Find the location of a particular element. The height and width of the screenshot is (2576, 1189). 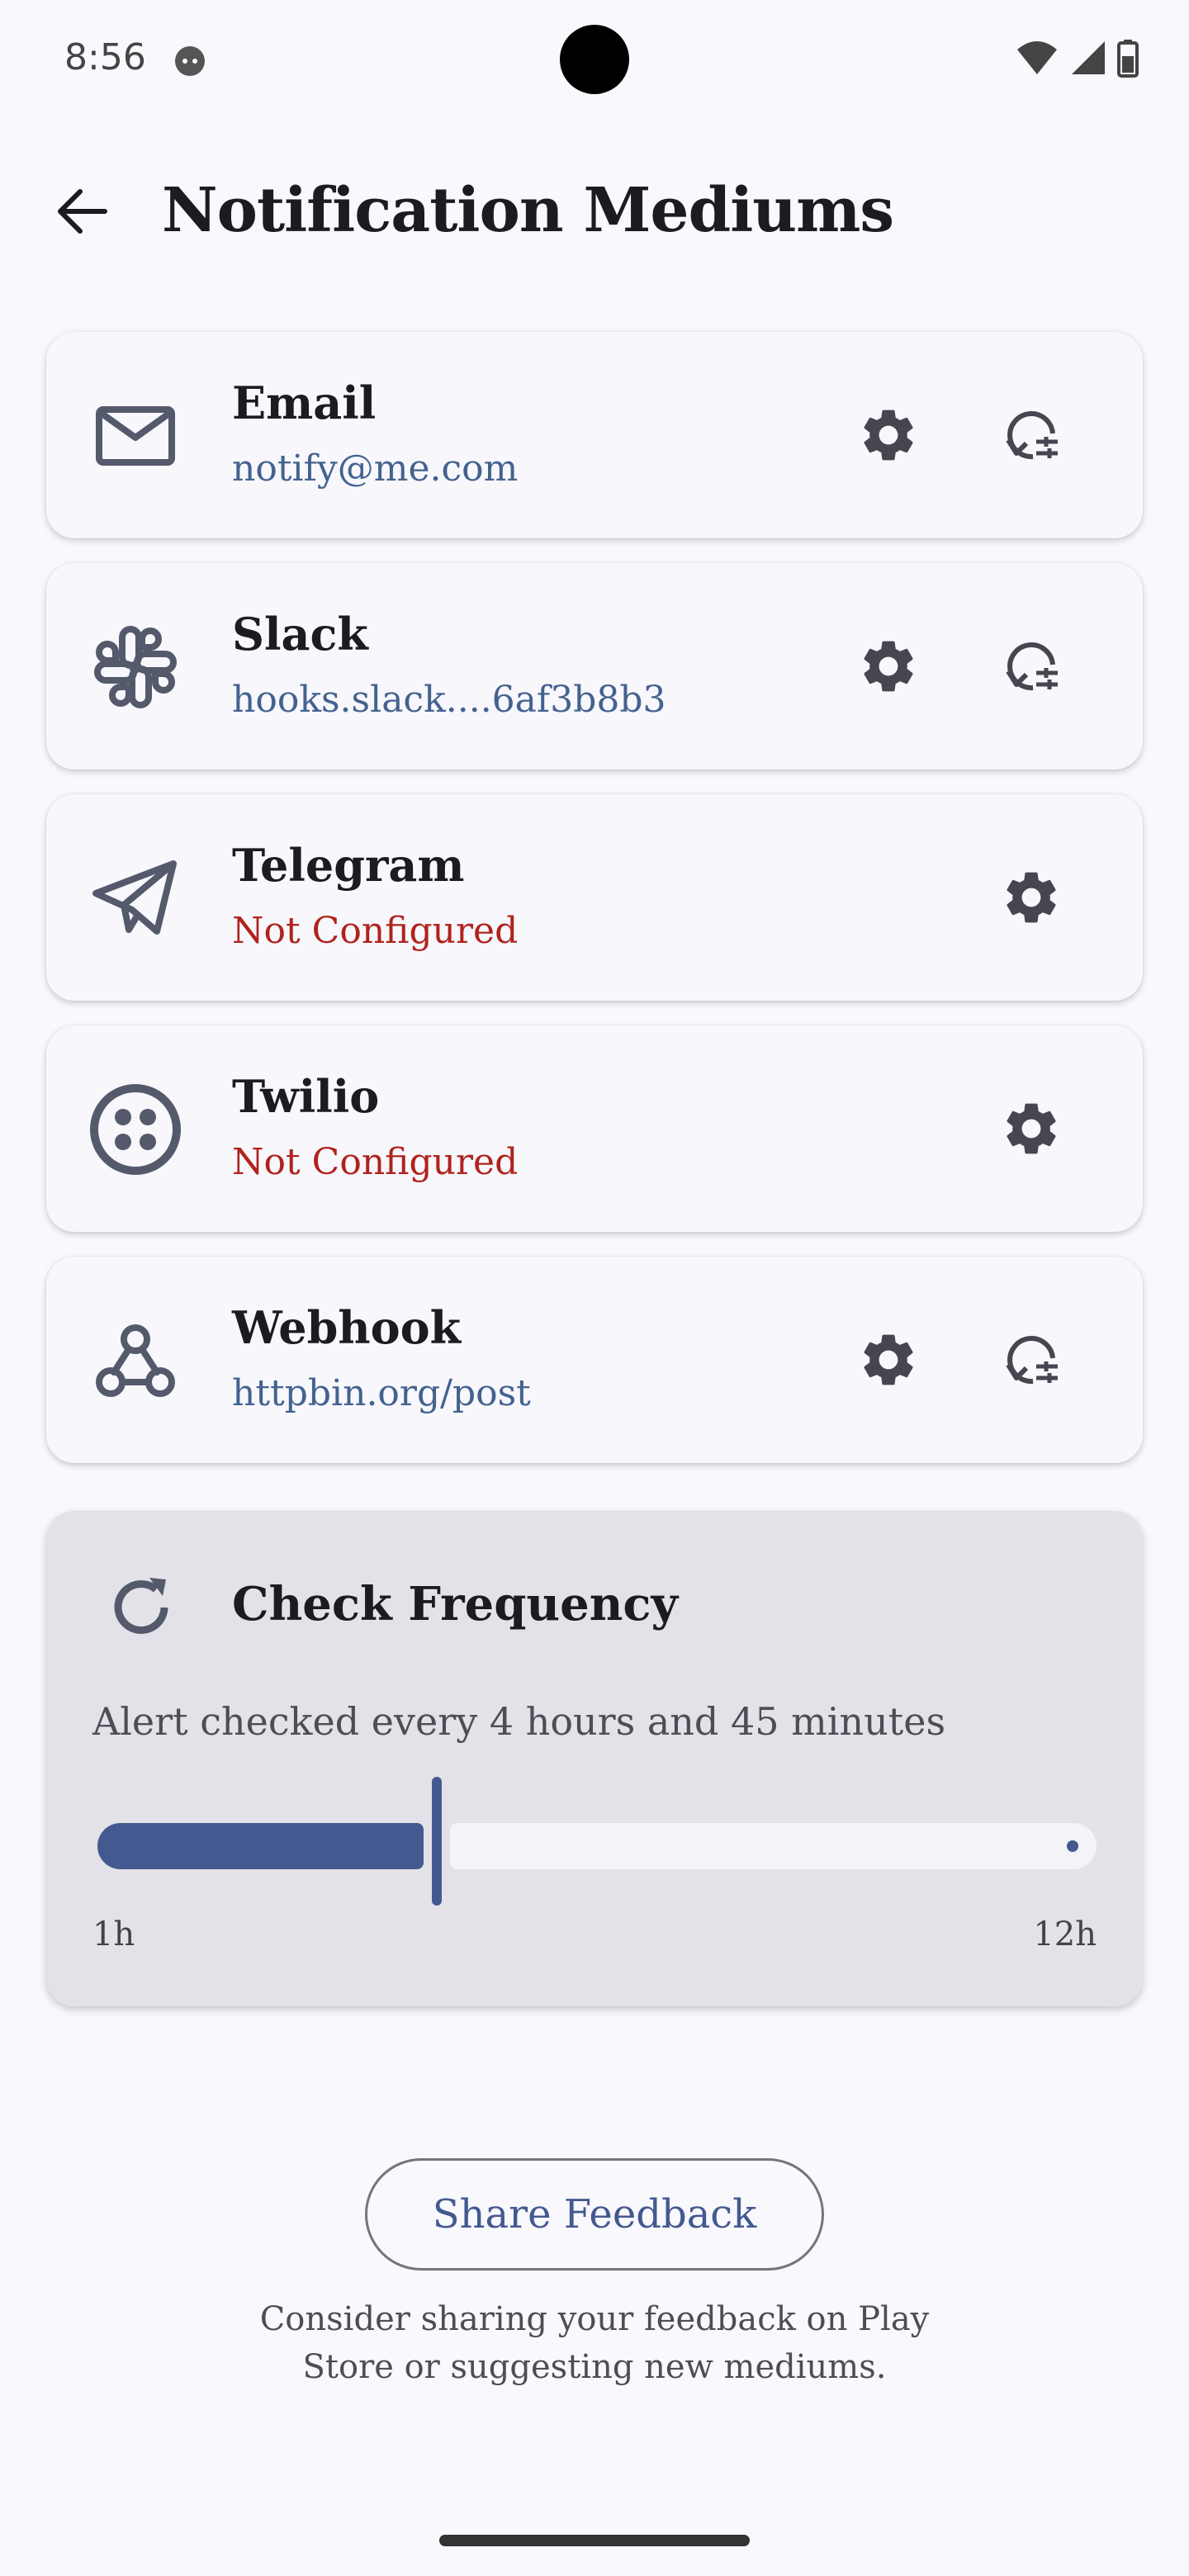

camera-cutout is located at coordinates (594, 59).